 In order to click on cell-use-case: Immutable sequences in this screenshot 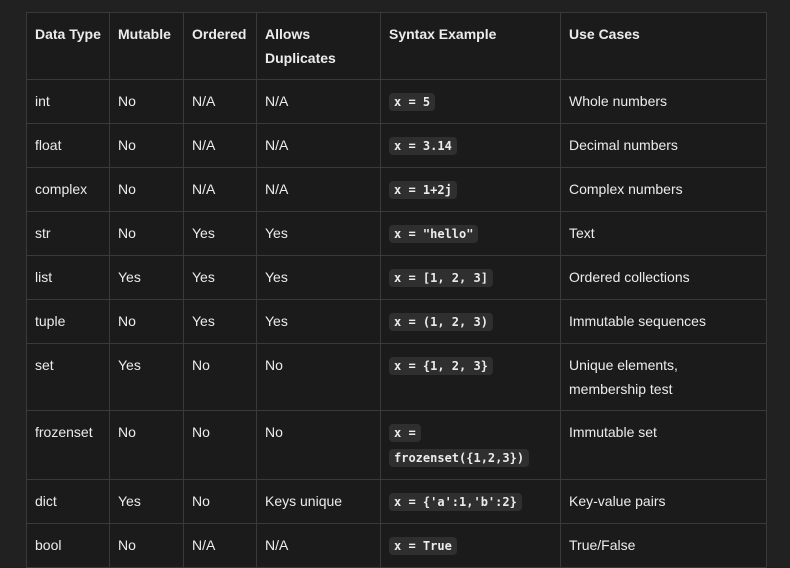, I will do `click(663, 321)`.